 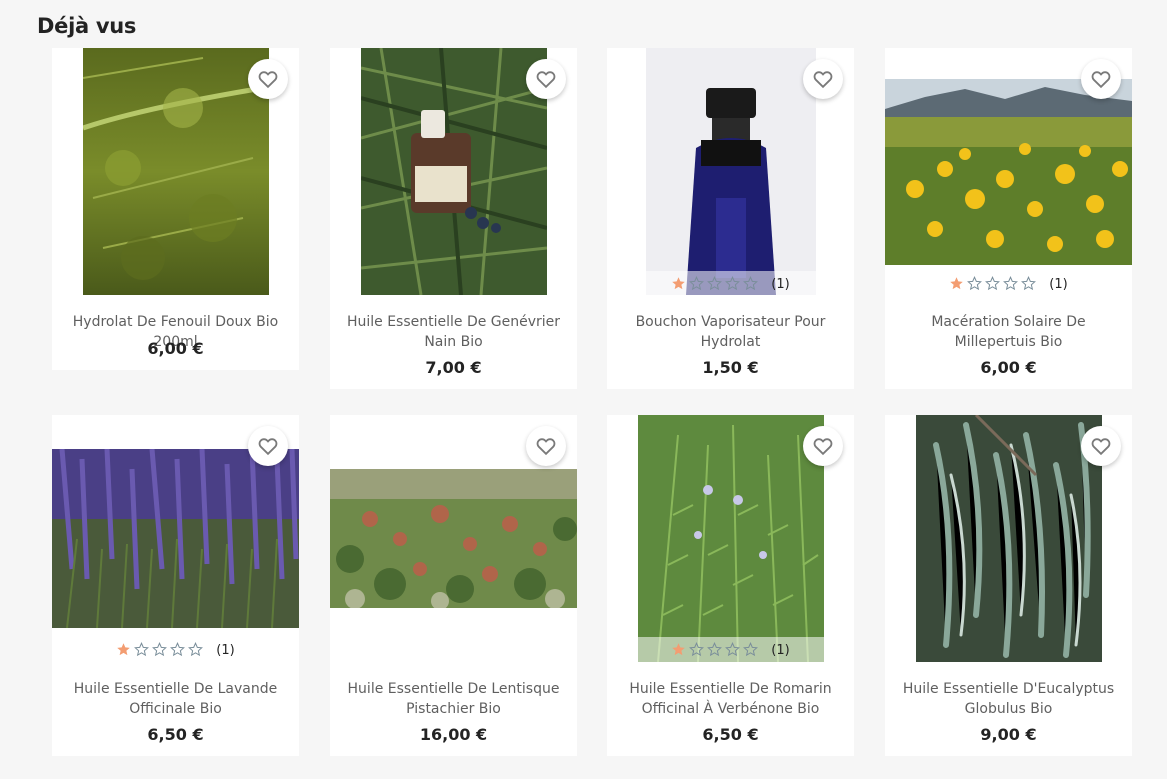 I want to click on product-name: Macération Solaire De Millepertuis Bio, so click(x=1008, y=332).